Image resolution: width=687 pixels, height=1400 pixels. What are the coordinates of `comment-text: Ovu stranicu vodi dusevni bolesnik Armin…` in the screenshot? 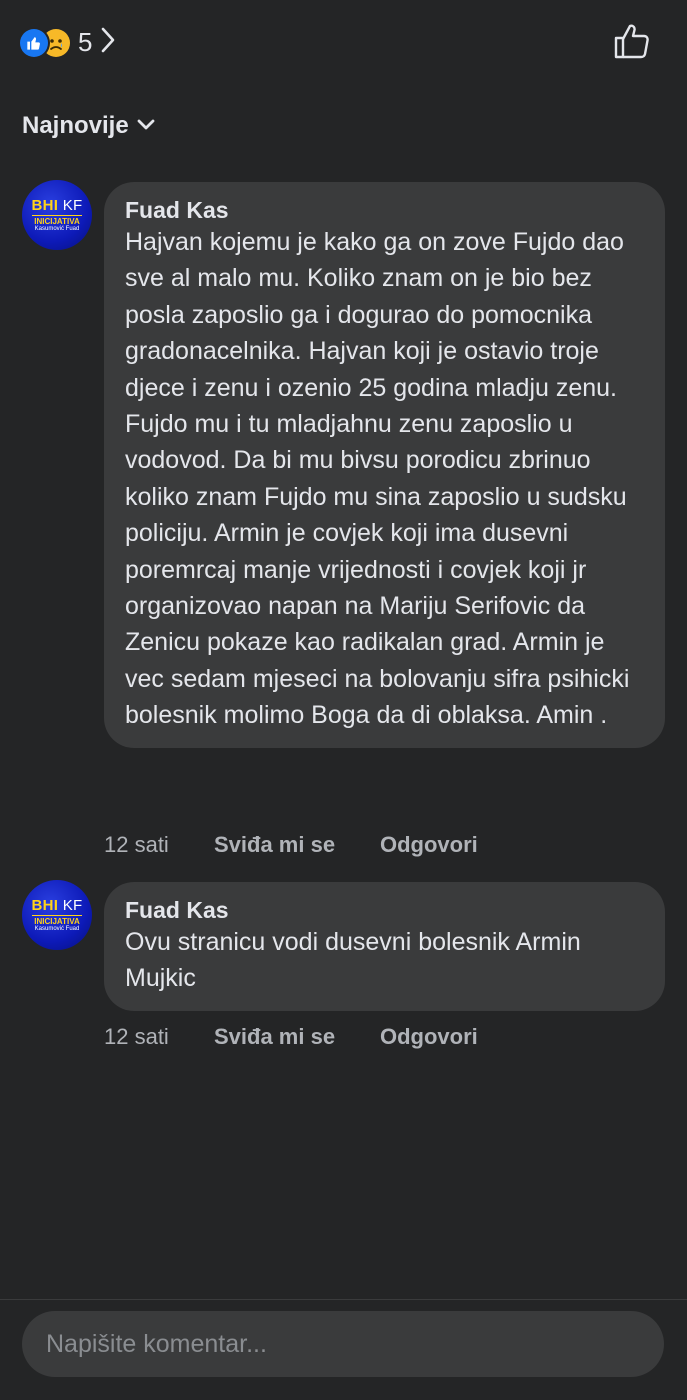 It's located at (353, 960).